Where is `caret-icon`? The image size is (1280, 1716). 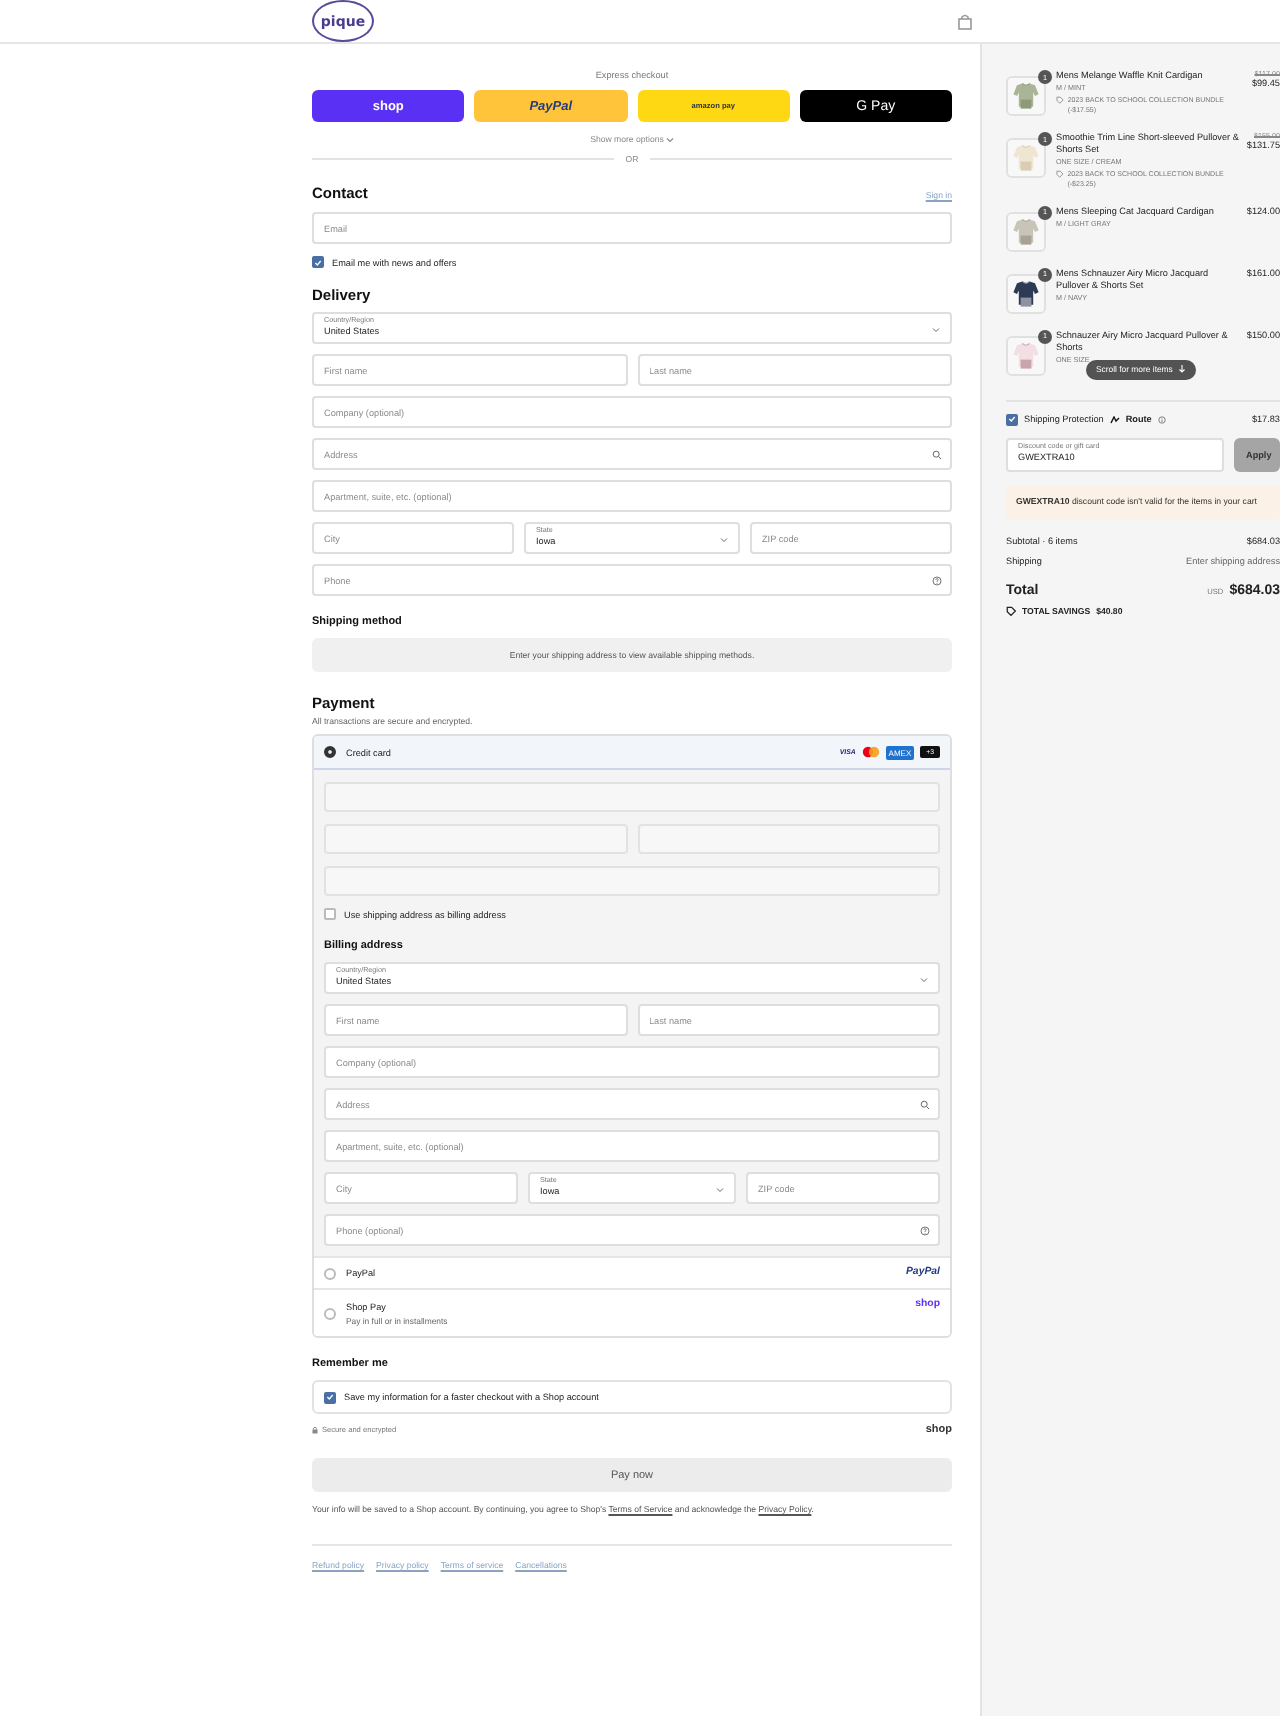 caret-icon is located at coordinates (669, 139).